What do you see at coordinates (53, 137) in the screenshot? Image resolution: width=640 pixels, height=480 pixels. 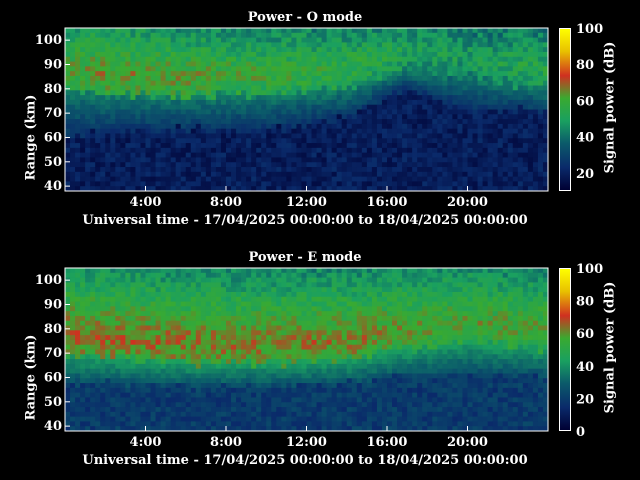 I see `y-tick-label: 60` at bounding box center [53, 137].